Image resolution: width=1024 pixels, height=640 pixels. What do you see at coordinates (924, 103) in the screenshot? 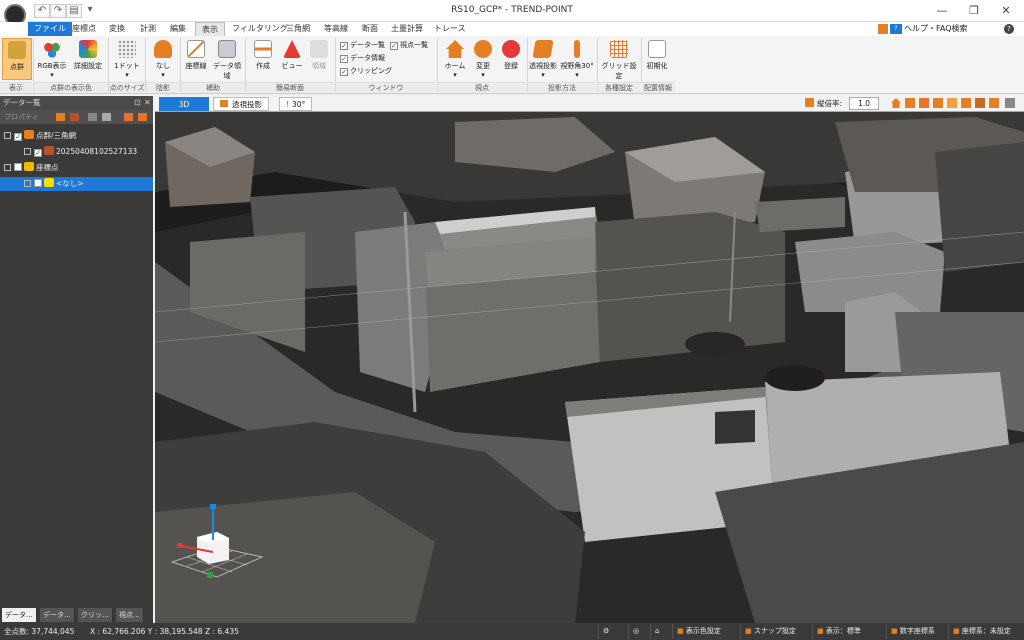
I see `view-back-icon` at bounding box center [924, 103].